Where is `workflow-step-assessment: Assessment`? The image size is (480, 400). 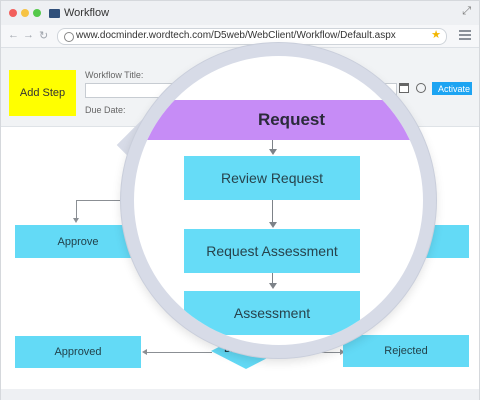
workflow-step-assessment: Assessment is located at coordinates (272, 313).